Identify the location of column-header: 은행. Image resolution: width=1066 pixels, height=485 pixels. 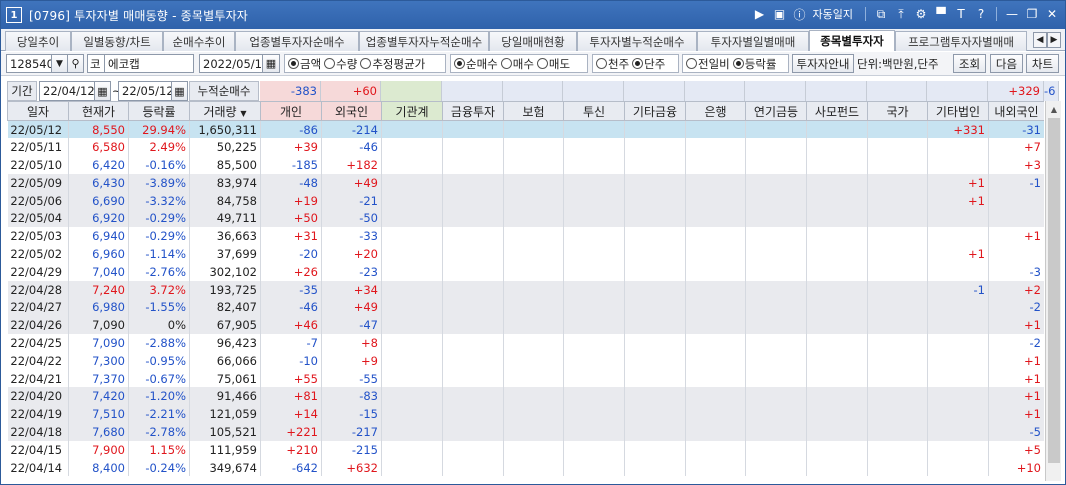
(715, 111).